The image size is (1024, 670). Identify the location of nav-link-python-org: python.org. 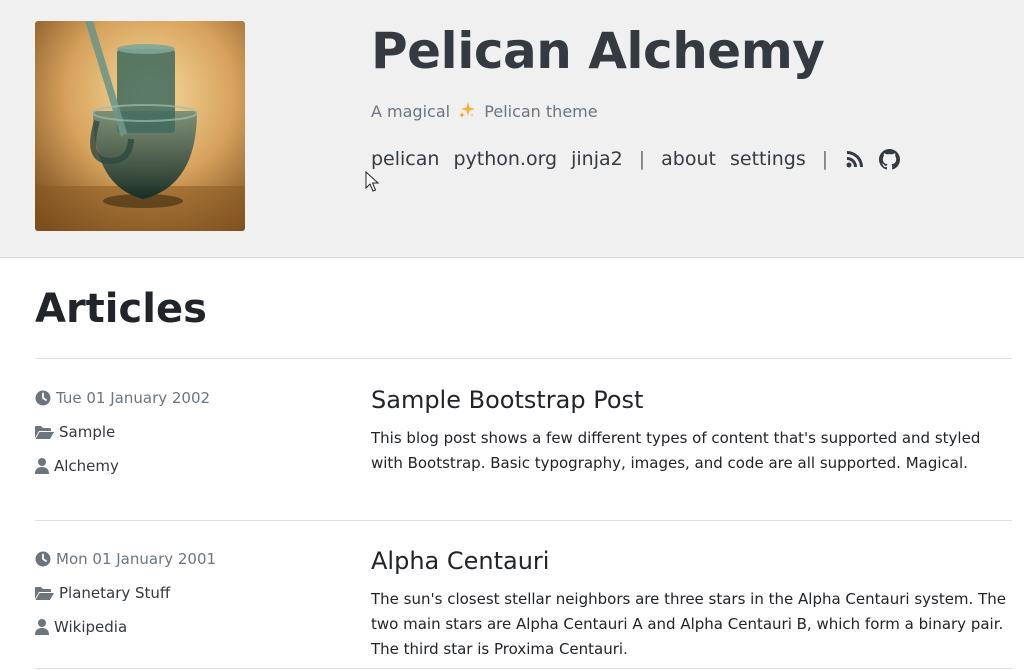
(505, 159).